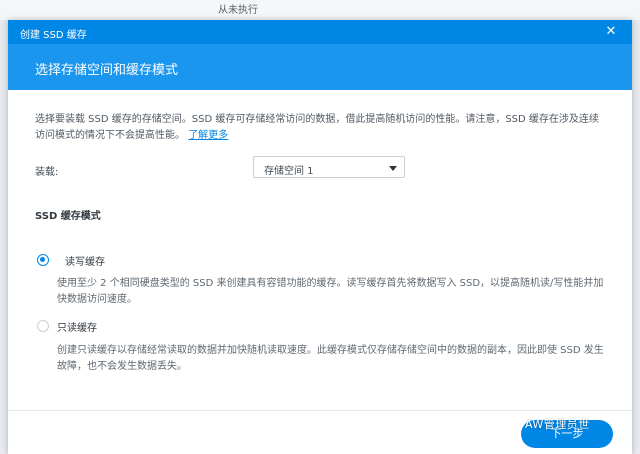 This screenshot has width=640, height=454. I want to click on read-write-label: 读写缓存, so click(85, 260).